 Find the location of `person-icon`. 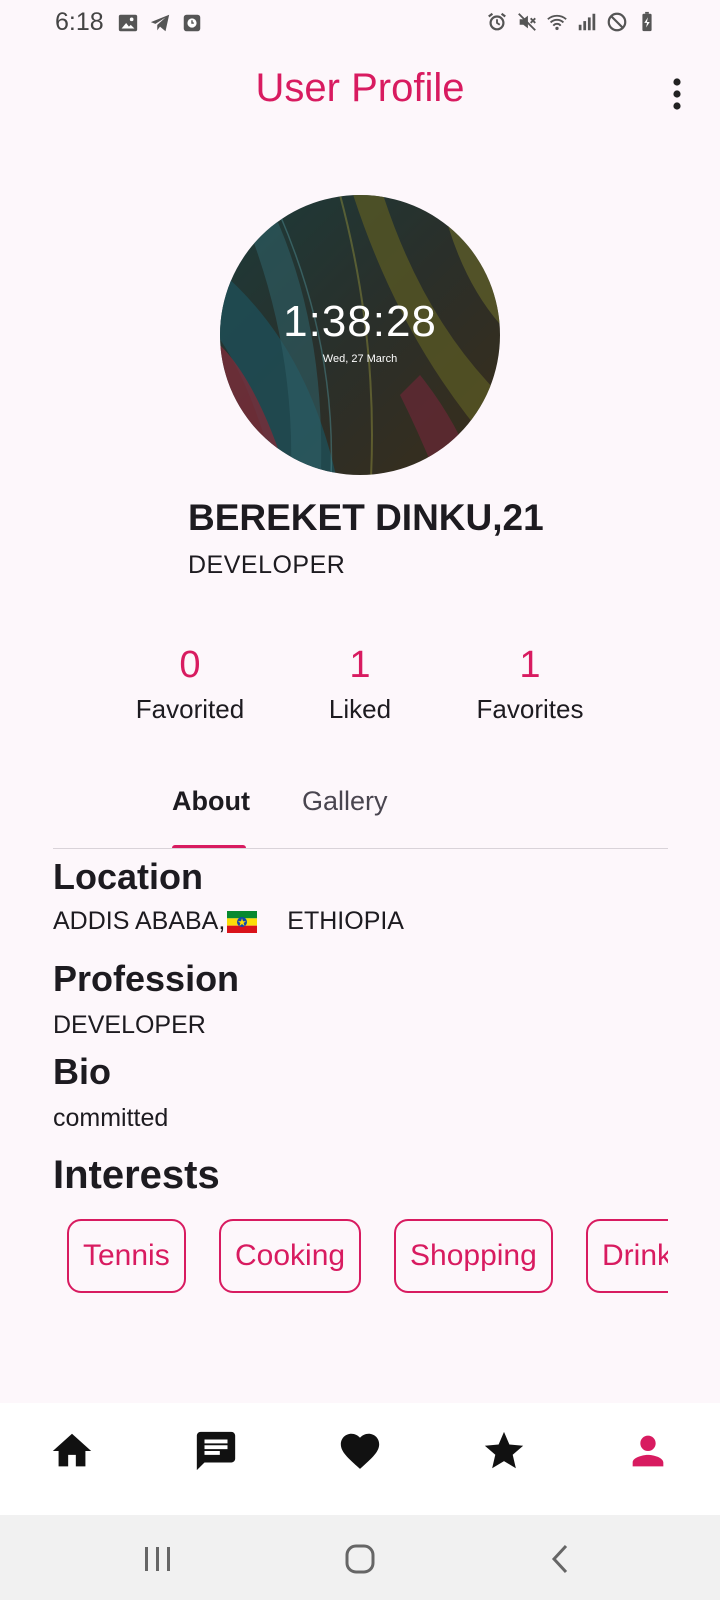

person-icon is located at coordinates (648, 1451).